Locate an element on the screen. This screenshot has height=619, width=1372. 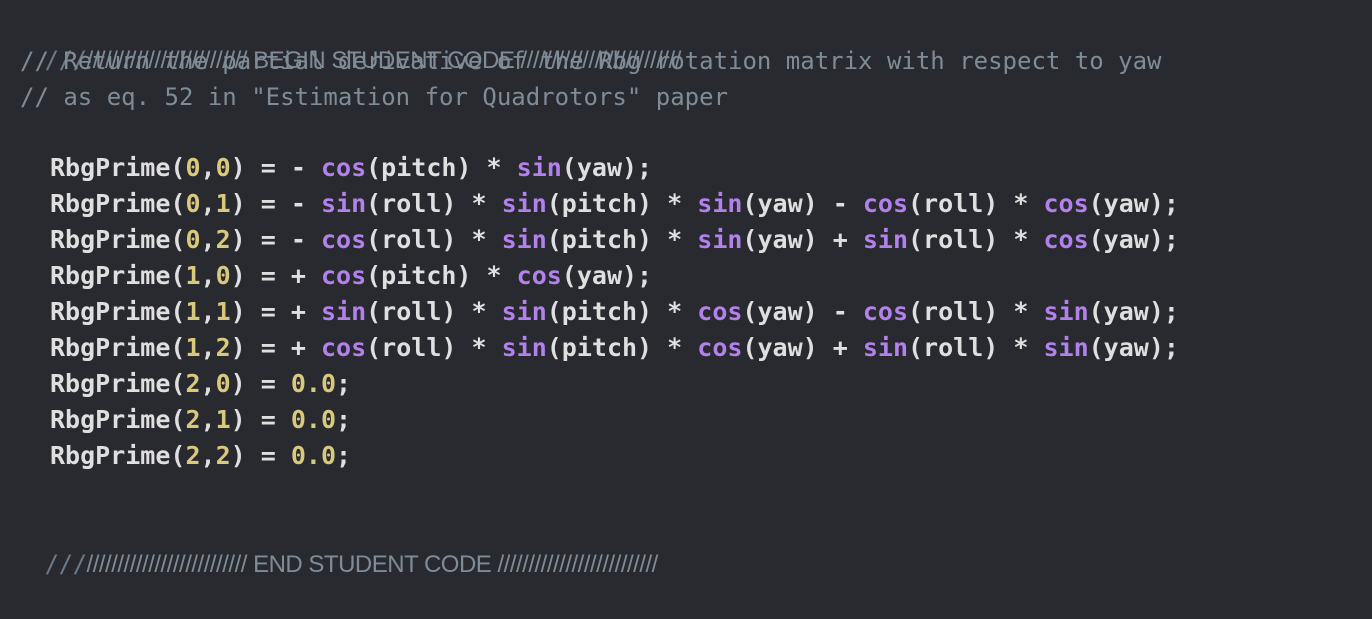
code-token: ; is located at coordinates (344, 455).